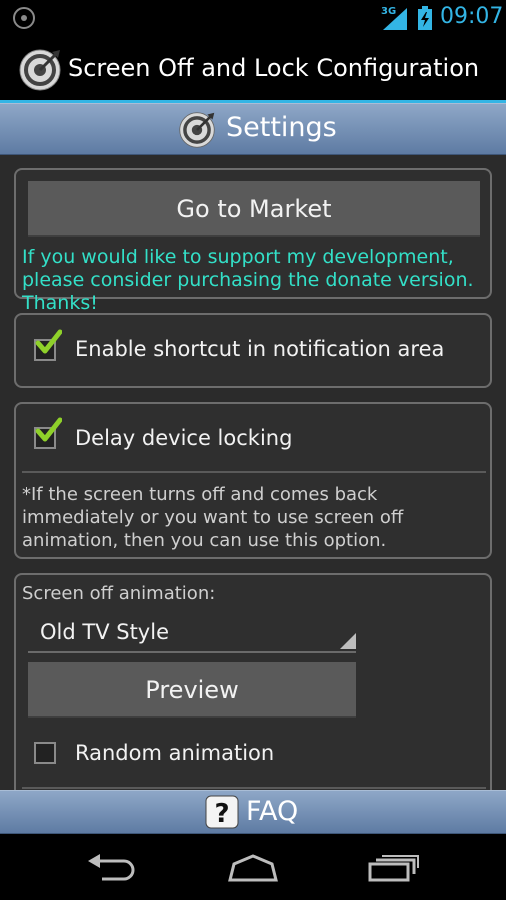 The width and height of the screenshot is (506, 900). What do you see at coordinates (119, 593) in the screenshot?
I see `animation-section-label: Screen off animation:` at bounding box center [119, 593].